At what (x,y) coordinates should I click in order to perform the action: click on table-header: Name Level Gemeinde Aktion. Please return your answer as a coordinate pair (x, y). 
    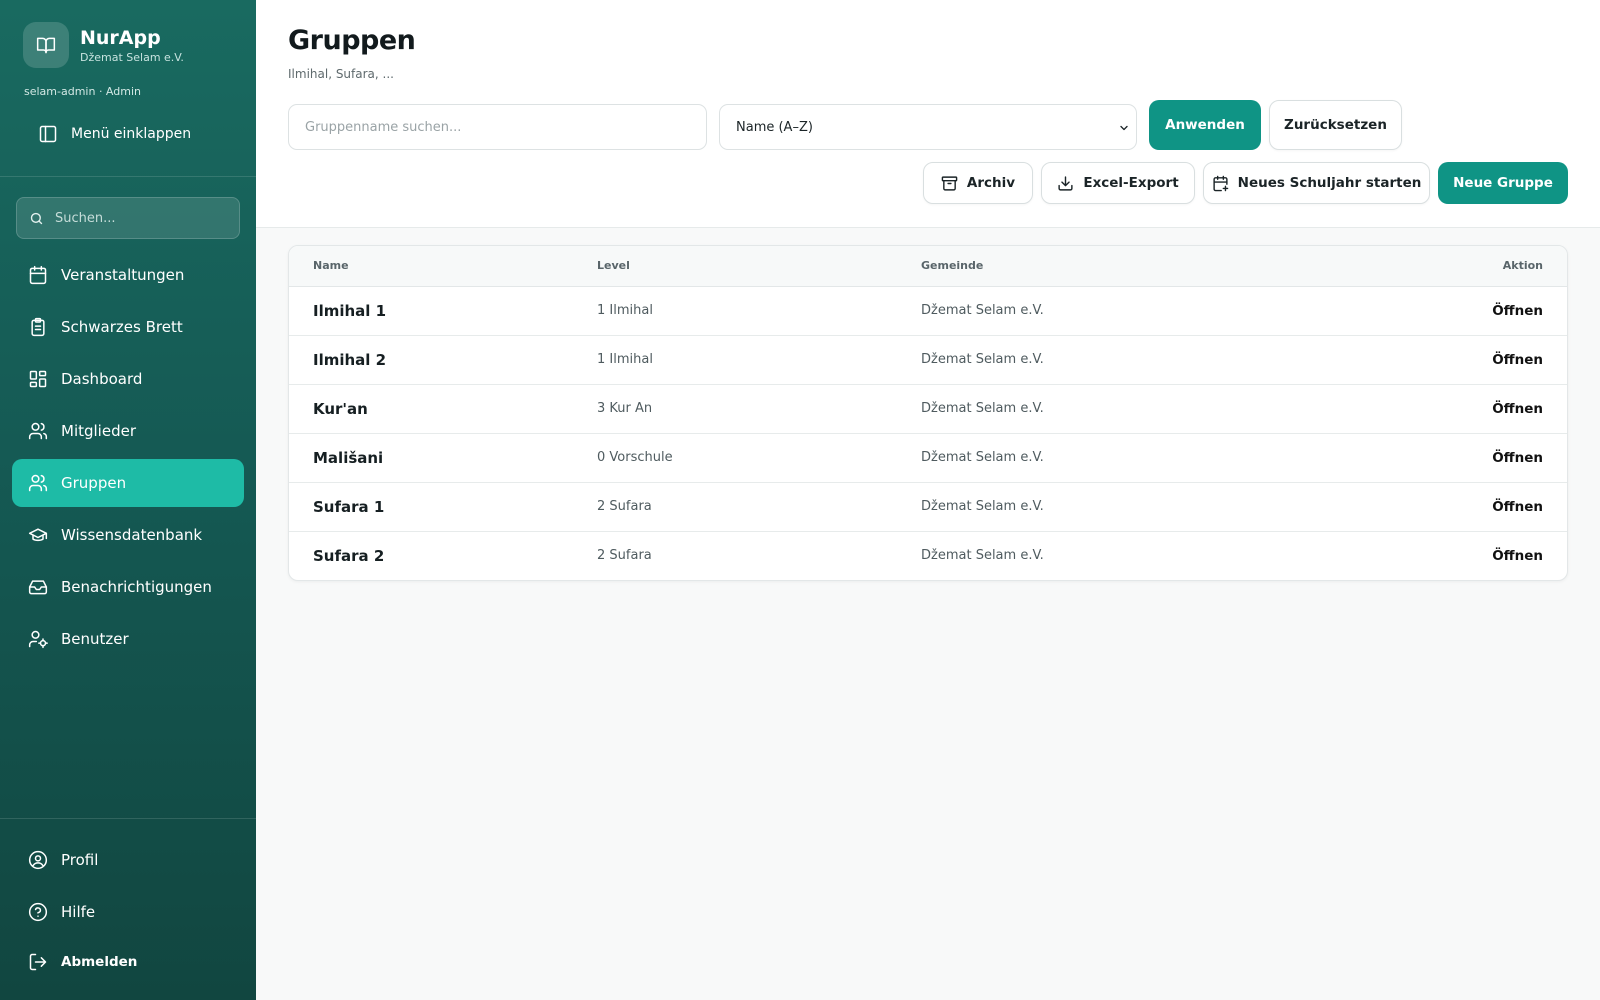
    Looking at the image, I should click on (928, 266).